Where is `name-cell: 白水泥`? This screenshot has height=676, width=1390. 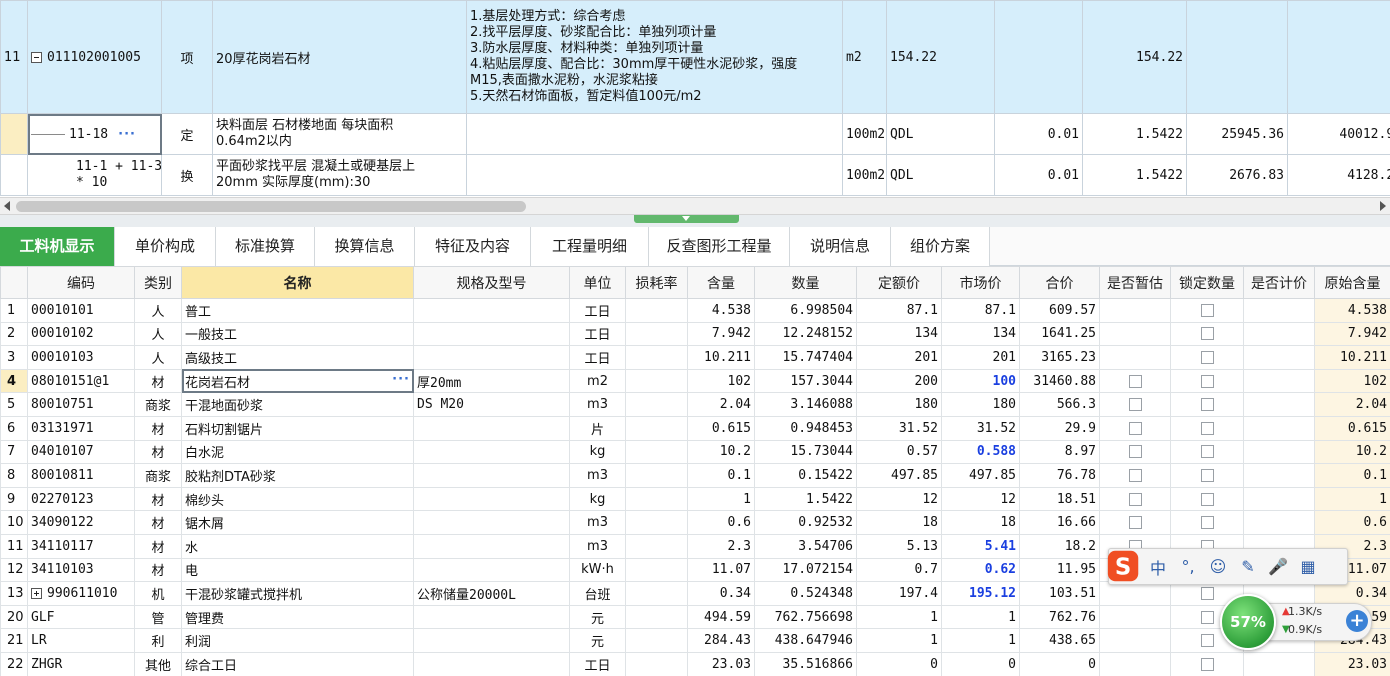 name-cell: 白水泥 is located at coordinates (297, 452).